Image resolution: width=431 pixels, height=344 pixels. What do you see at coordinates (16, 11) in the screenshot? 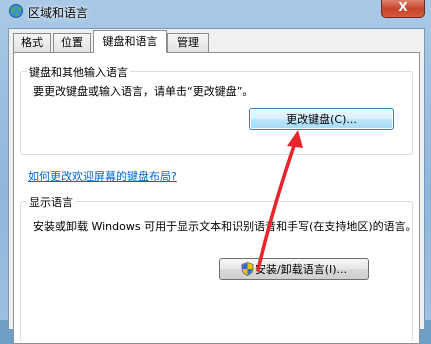
I see `globe-icon` at bounding box center [16, 11].